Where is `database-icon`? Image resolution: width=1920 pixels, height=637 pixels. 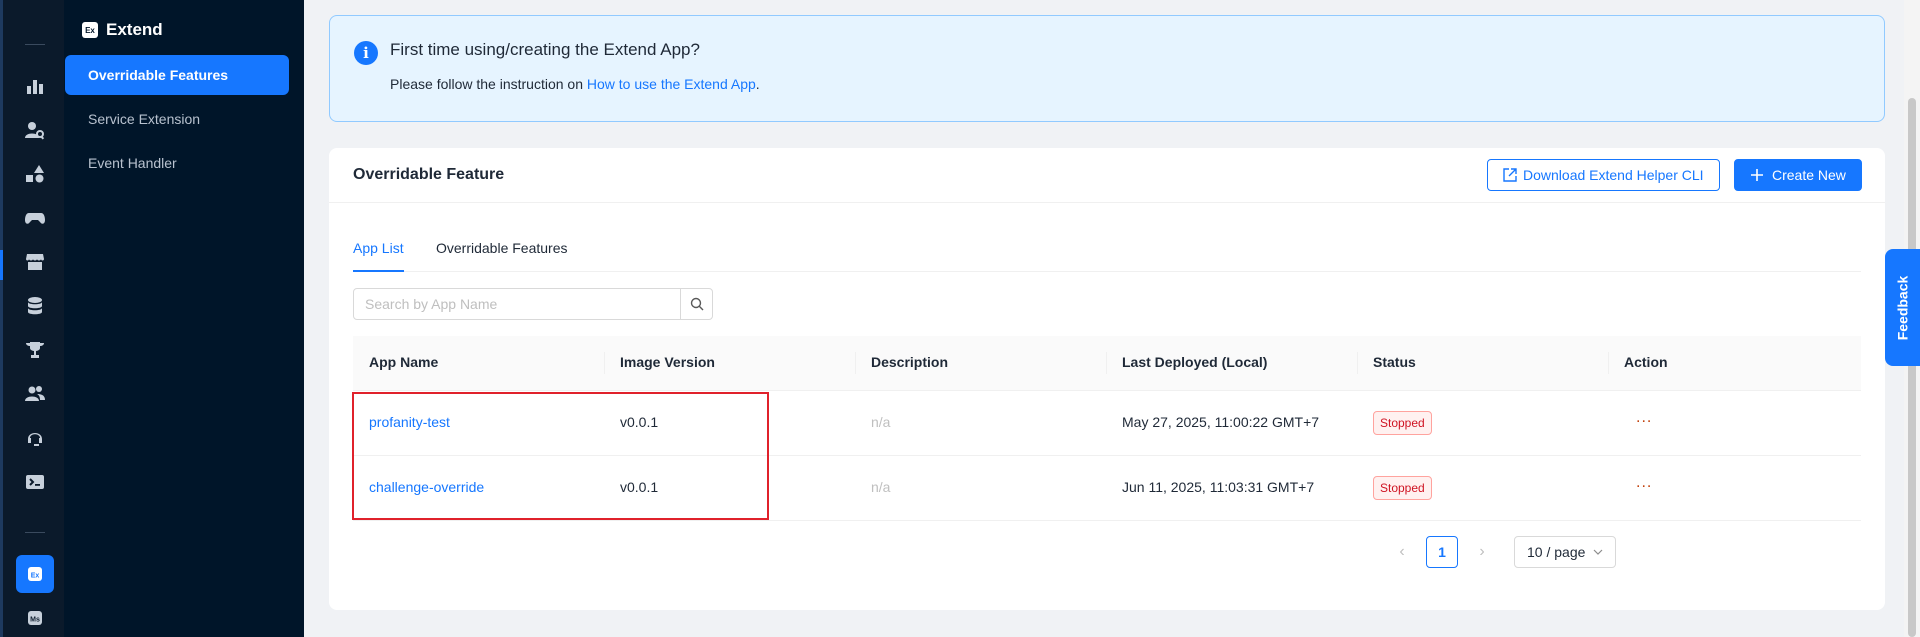
database-icon is located at coordinates (35, 306).